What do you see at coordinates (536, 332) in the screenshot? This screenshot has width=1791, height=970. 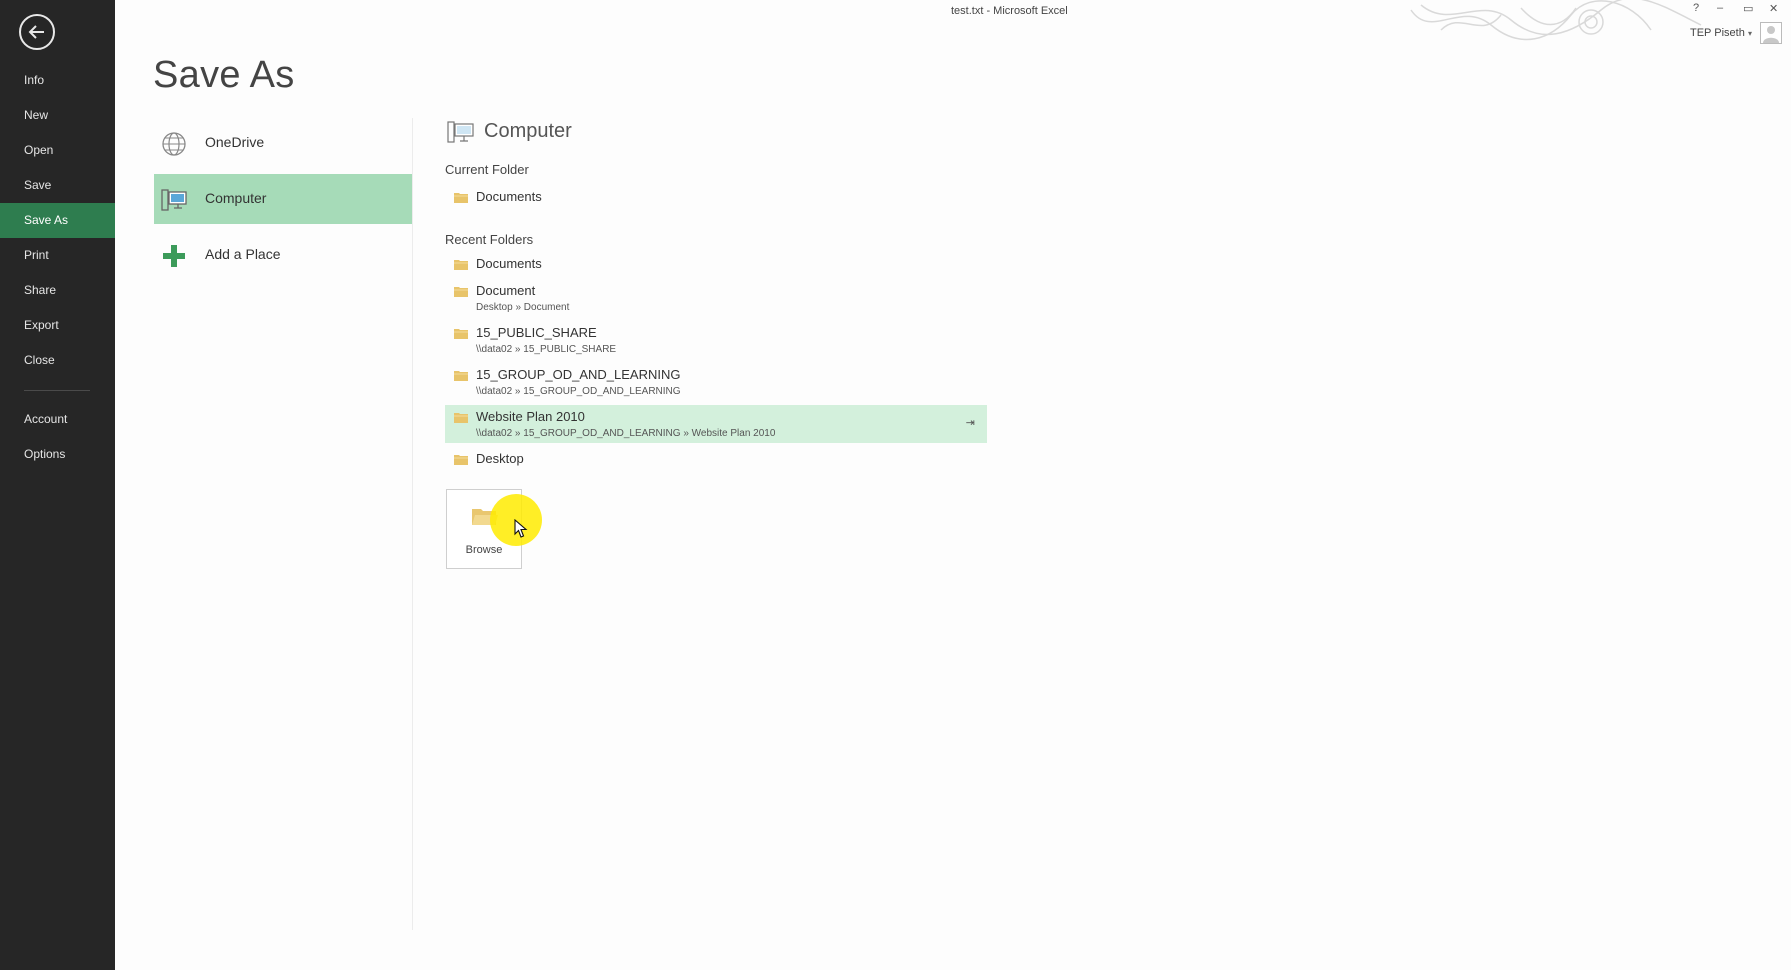 I see `folder-name: 15_PUBLIC_SHARE` at bounding box center [536, 332].